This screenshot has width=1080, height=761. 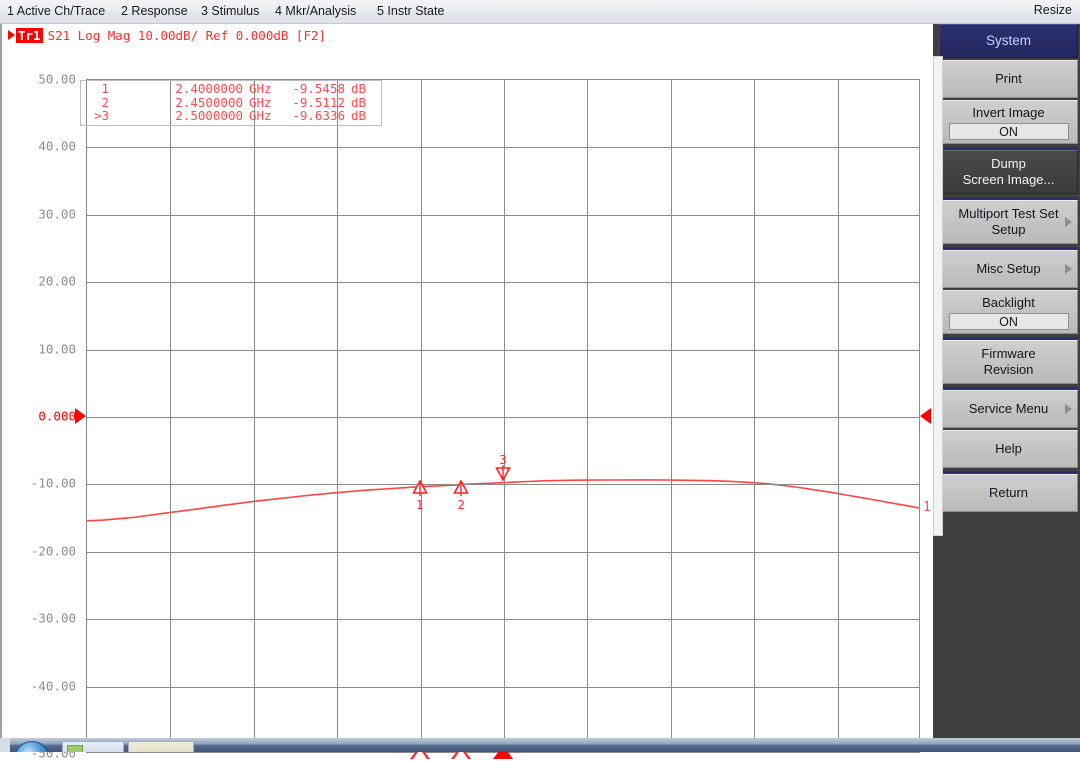 What do you see at coordinates (927, 508) in the screenshot?
I see `trace-number-label: 1` at bounding box center [927, 508].